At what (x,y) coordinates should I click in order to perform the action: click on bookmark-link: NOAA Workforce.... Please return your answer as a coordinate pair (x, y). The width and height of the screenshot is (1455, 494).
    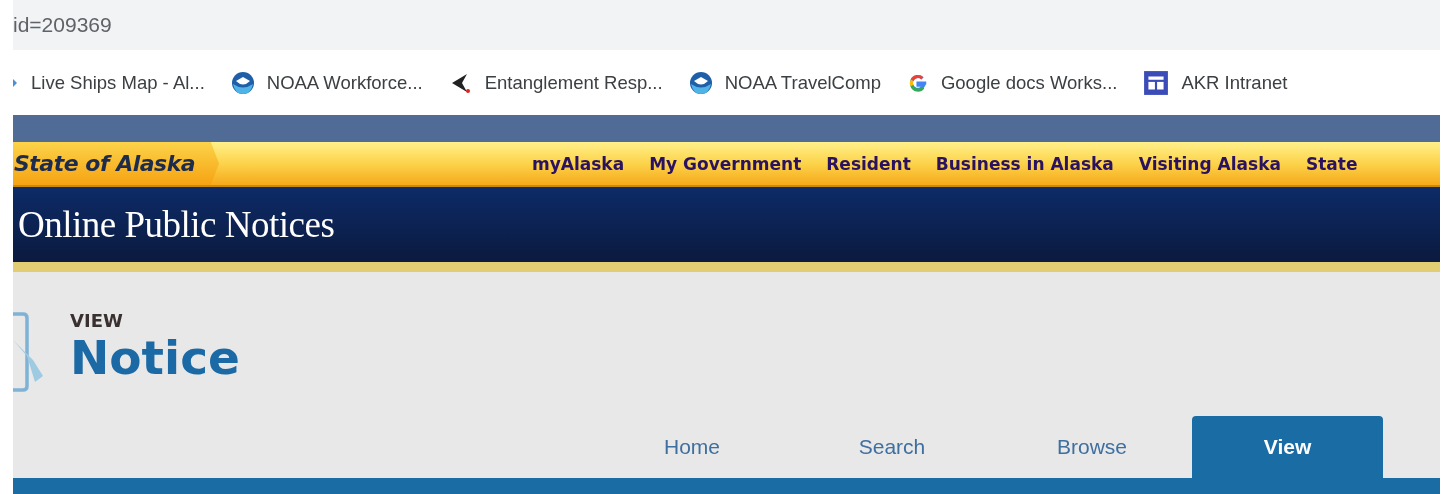
    Looking at the image, I should click on (344, 82).